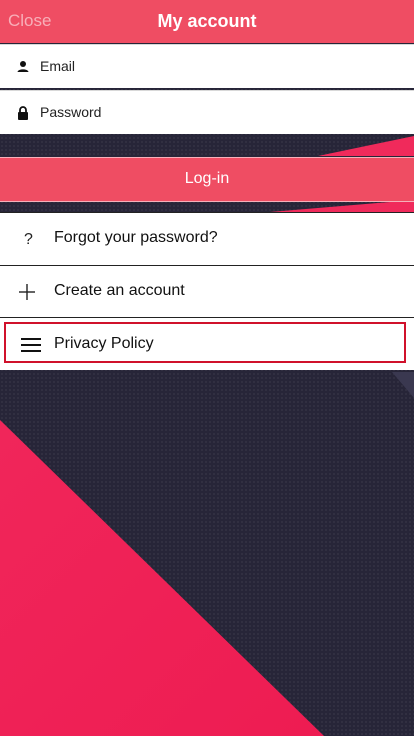 Image resolution: width=414 pixels, height=736 pixels. I want to click on login-button: Log-in, so click(207, 179).